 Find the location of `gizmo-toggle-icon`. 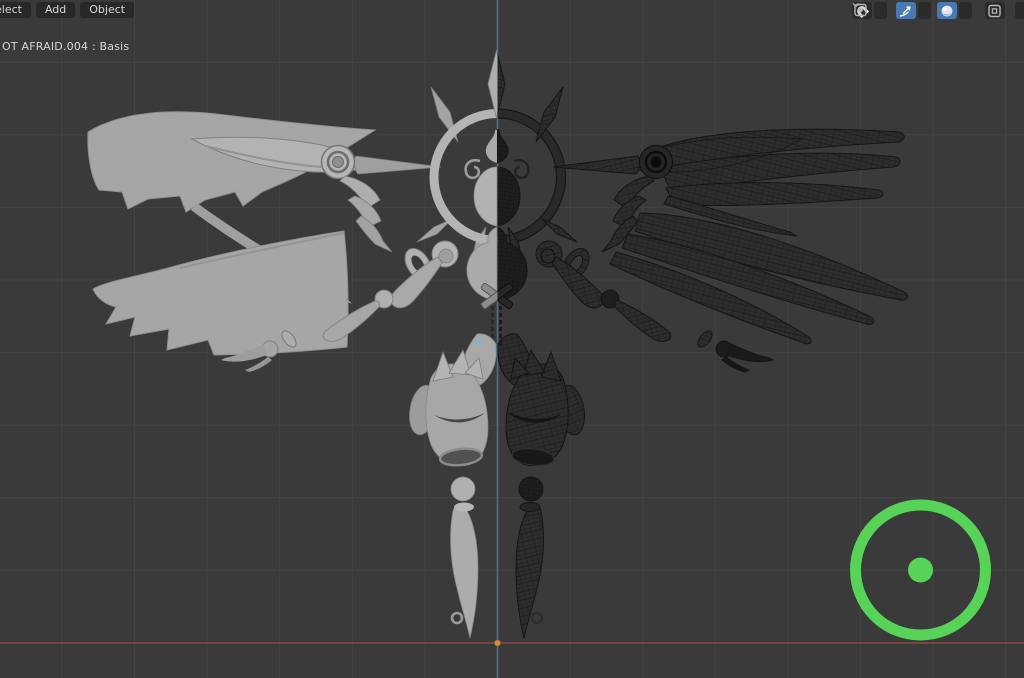

gizmo-toggle-icon is located at coordinates (995, 11).